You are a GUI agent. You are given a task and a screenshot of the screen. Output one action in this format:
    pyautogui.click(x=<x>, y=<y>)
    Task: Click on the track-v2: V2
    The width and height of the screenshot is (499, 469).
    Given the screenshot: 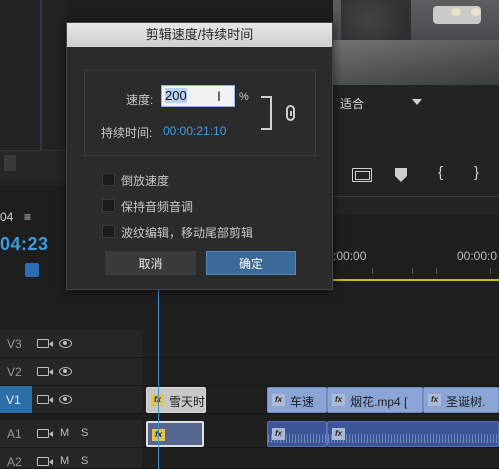 What is the action you would take?
    pyautogui.click(x=249, y=372)
    